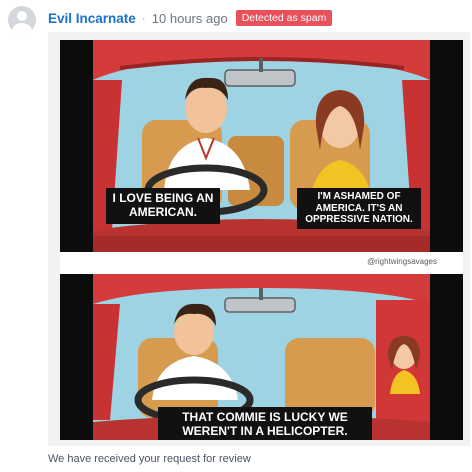 This screenshot has height=472, width=472. Describe the element at coordinates (22, 28) in the screenshot. I see `avatar-body` at that location.